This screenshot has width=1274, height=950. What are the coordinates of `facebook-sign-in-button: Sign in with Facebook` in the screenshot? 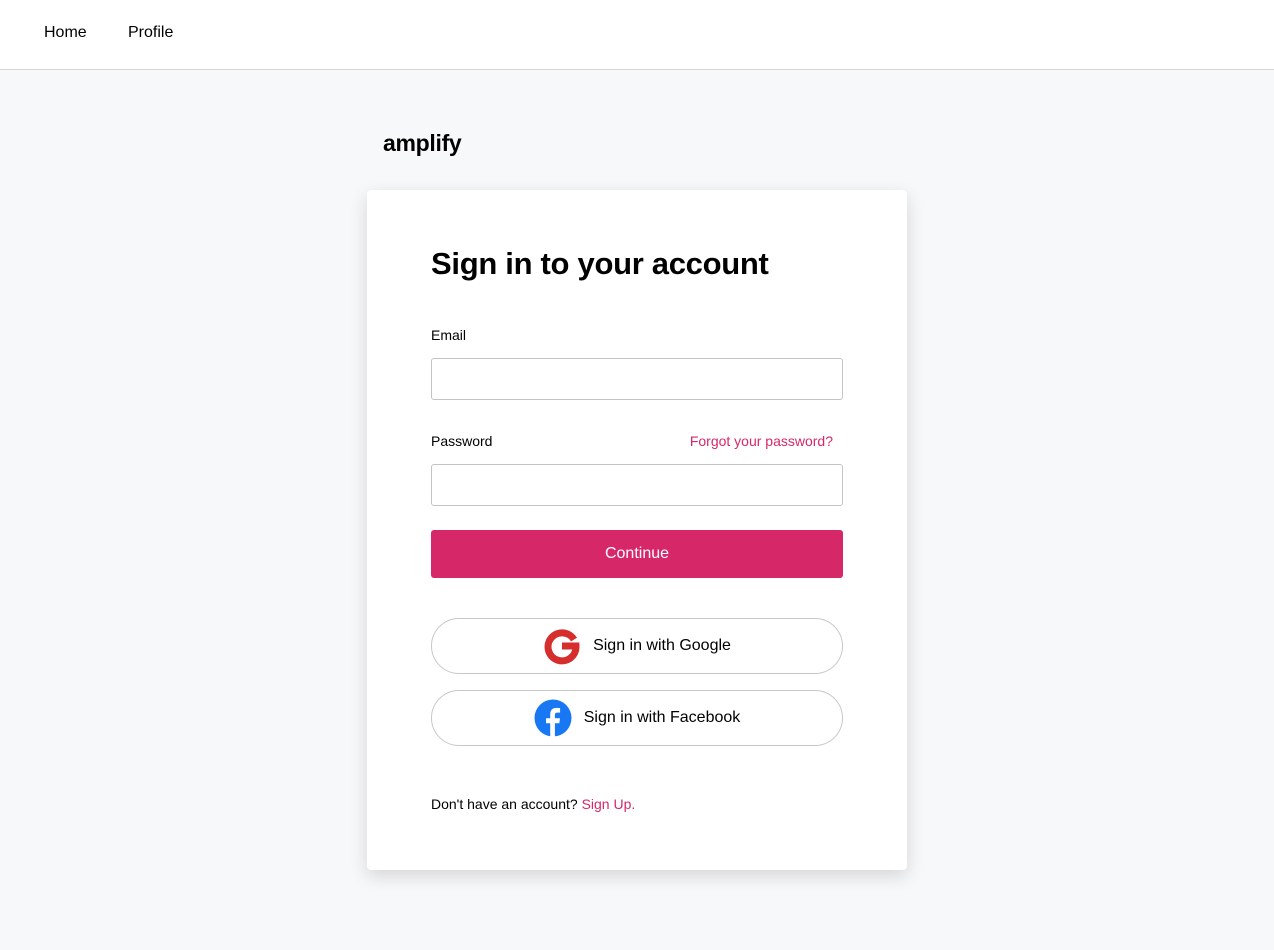 It's located at (637, 718).